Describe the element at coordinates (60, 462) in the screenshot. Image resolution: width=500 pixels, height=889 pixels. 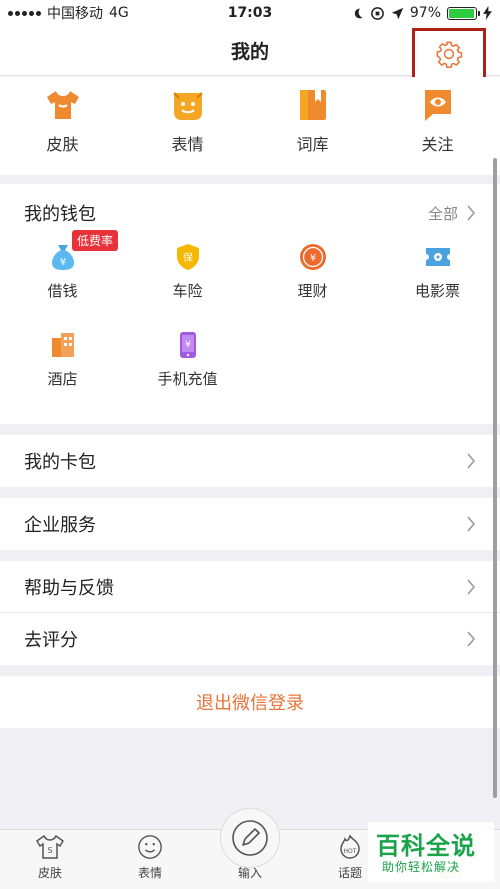
I see `row-label: 我的卡包` at that location.